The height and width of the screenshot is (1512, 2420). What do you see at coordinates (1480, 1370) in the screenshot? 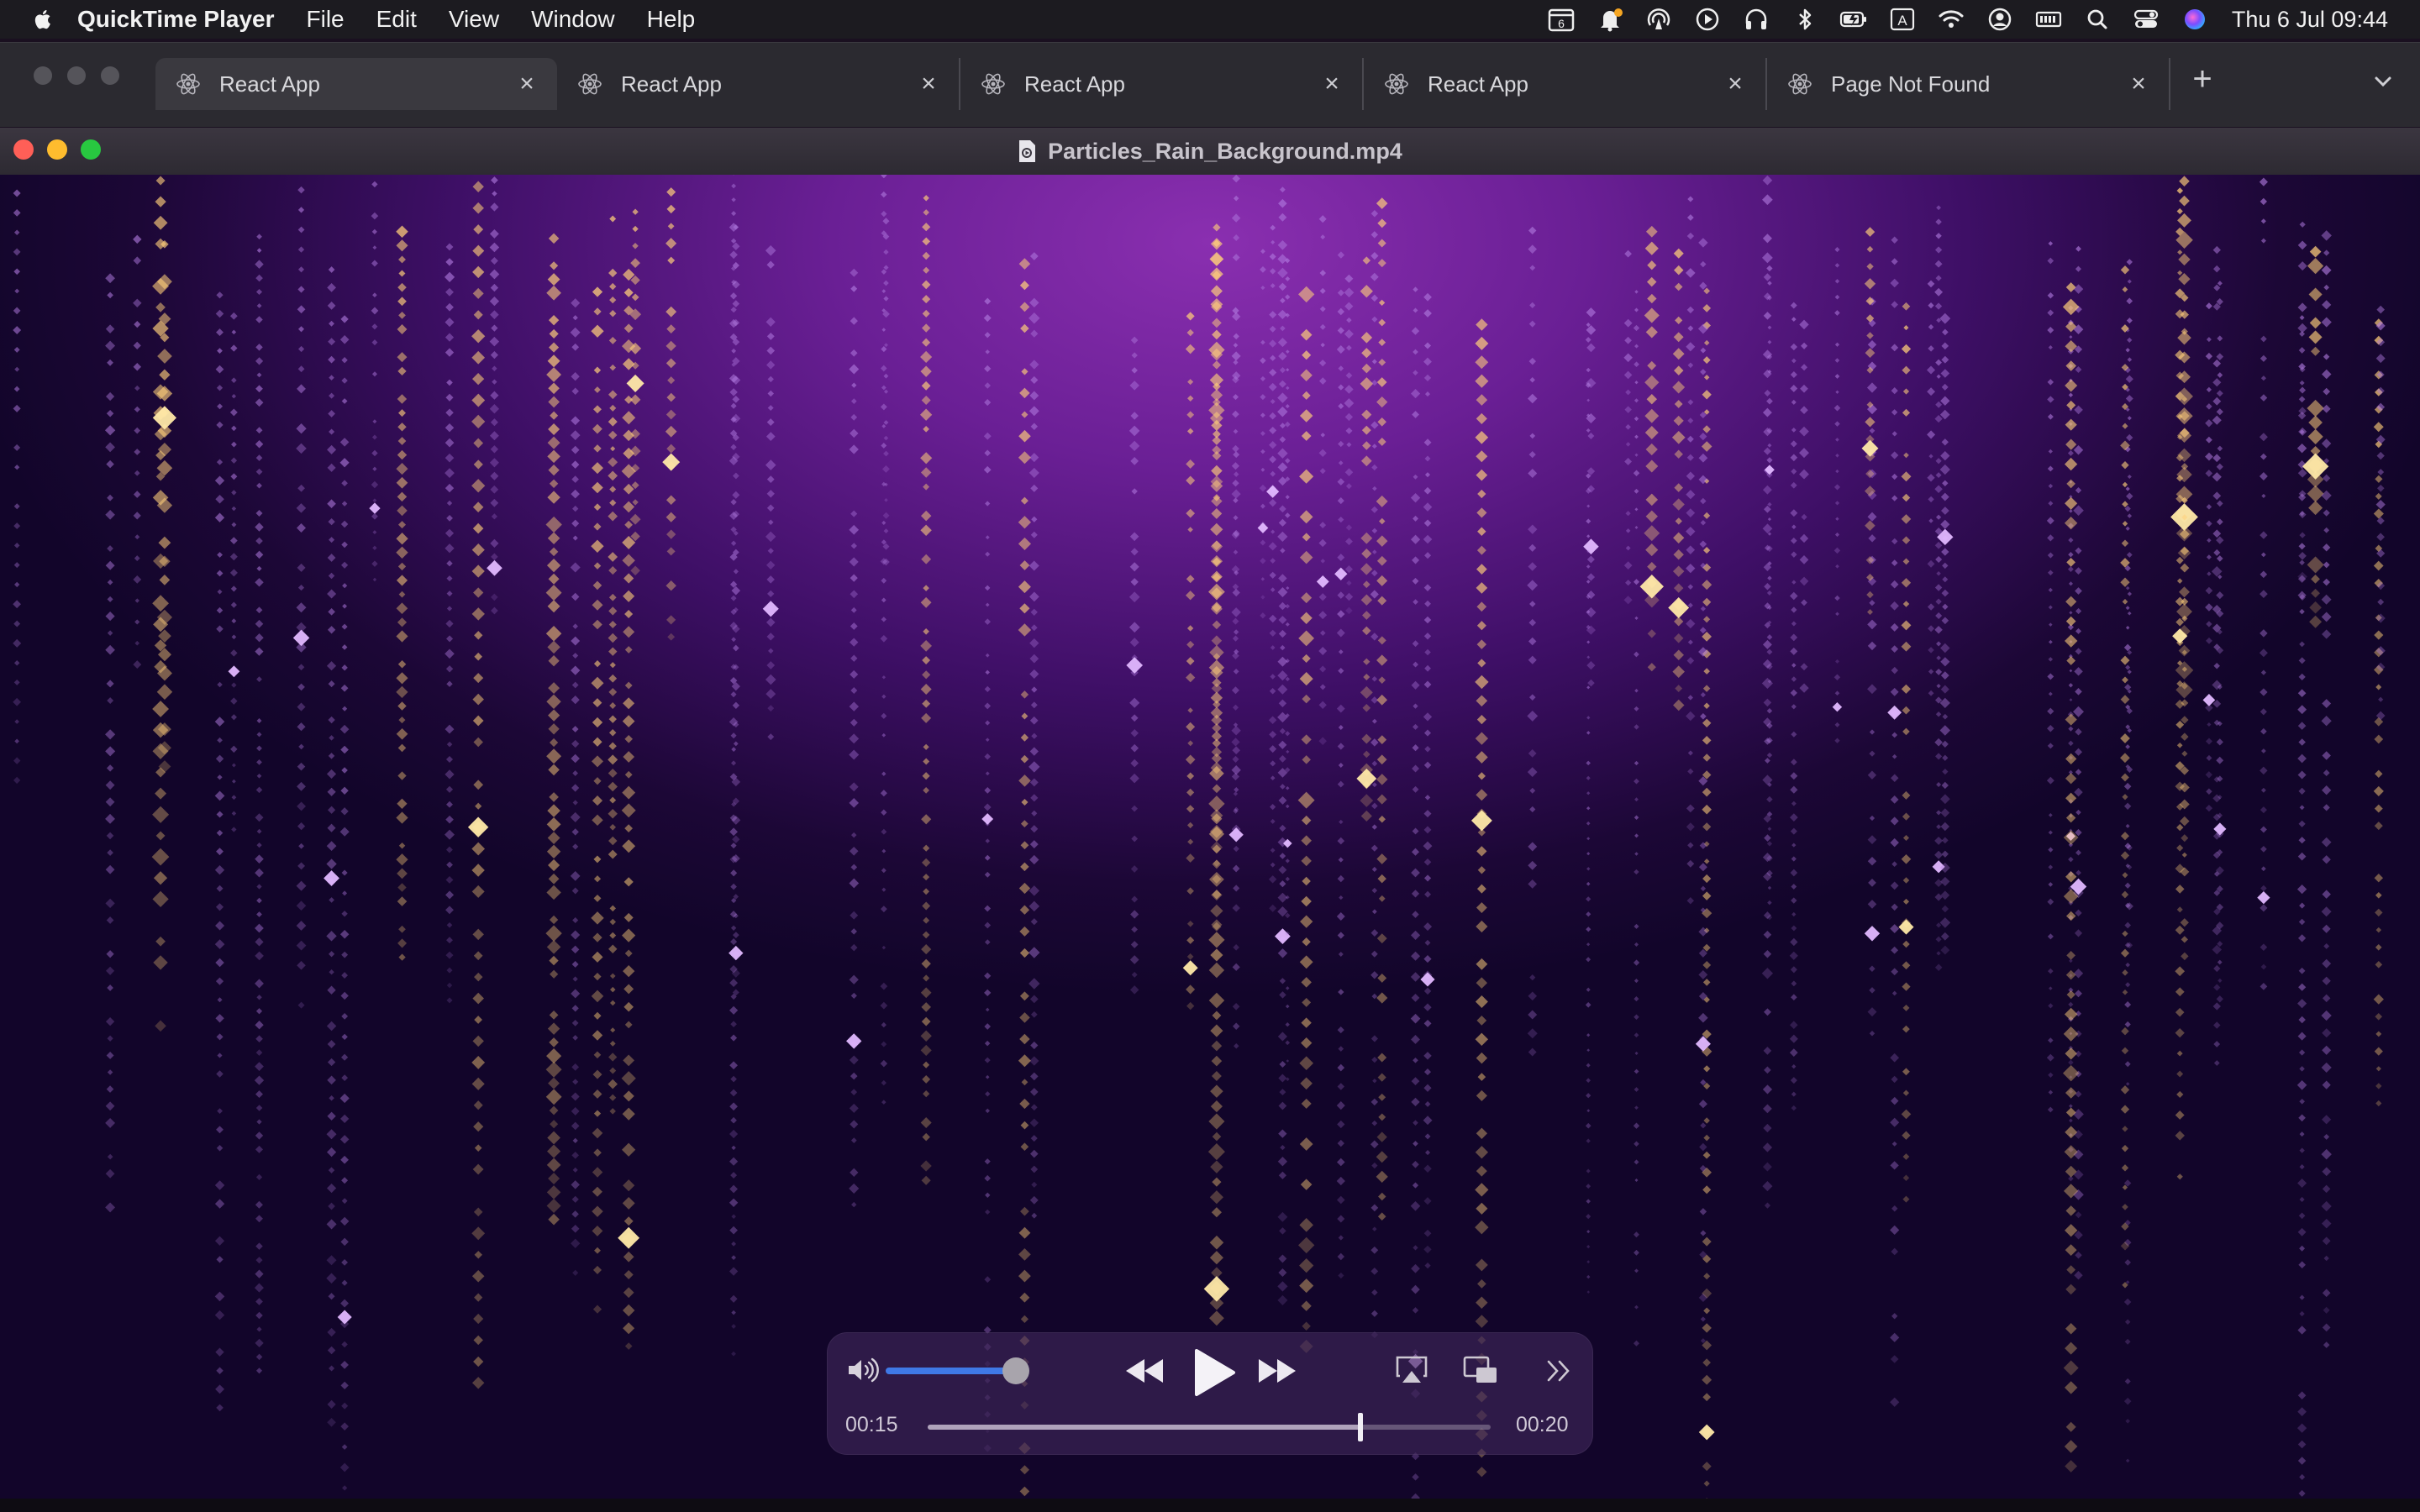
I see `picture-in-picture-icon` at bounding box center [1480, 1370].